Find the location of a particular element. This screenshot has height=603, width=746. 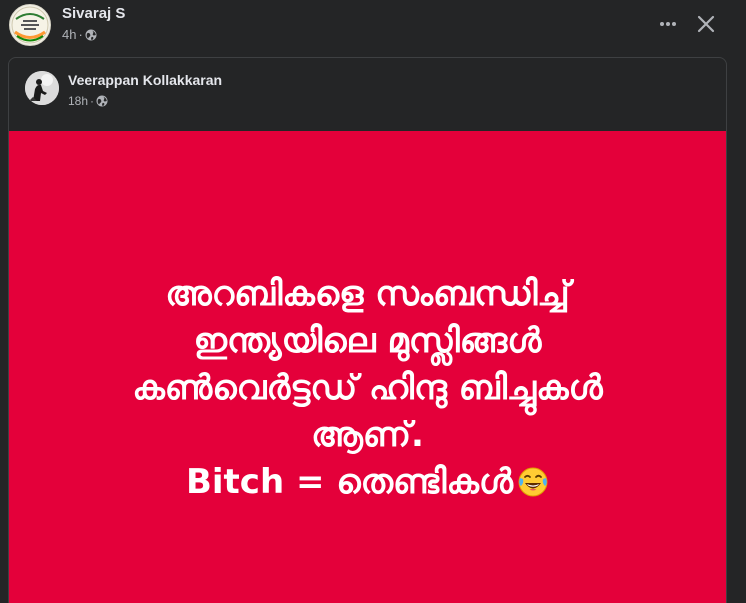

shared-author-avatar is located at coordinates (42, 88).